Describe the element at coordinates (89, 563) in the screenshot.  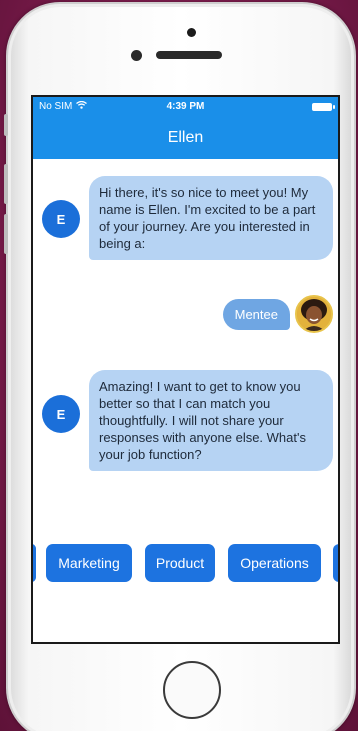
I see `quick-reply-marketing: Marketing` at that location.